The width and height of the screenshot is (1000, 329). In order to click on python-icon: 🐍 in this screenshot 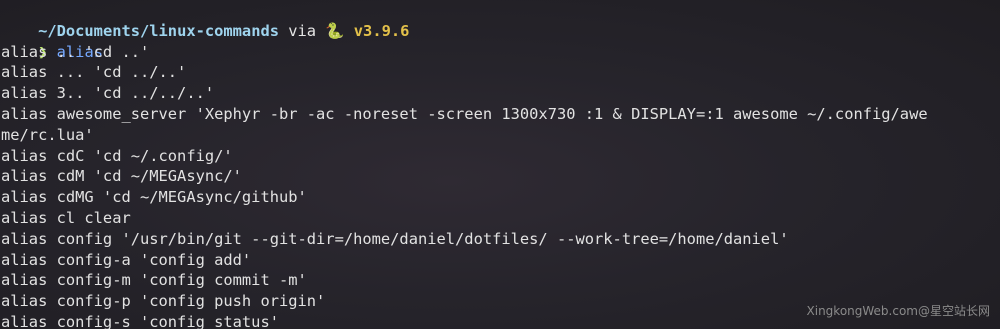, I will do `click(335, 30)`.